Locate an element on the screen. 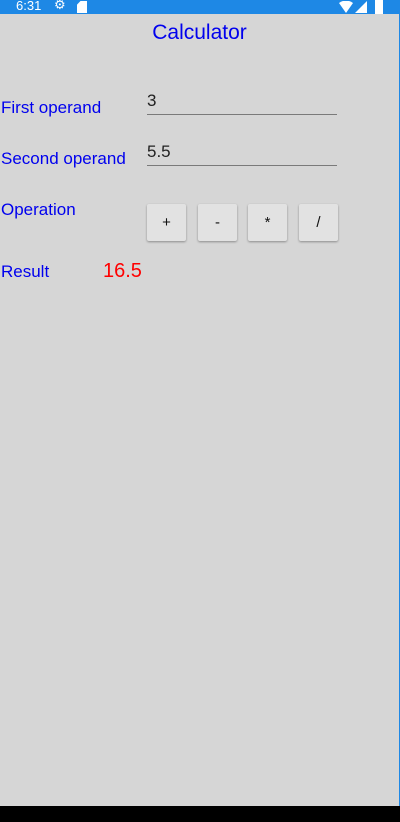 The height and width of the screenshot is (822, 400). navigation-bar is located at coordinates (200, 814).